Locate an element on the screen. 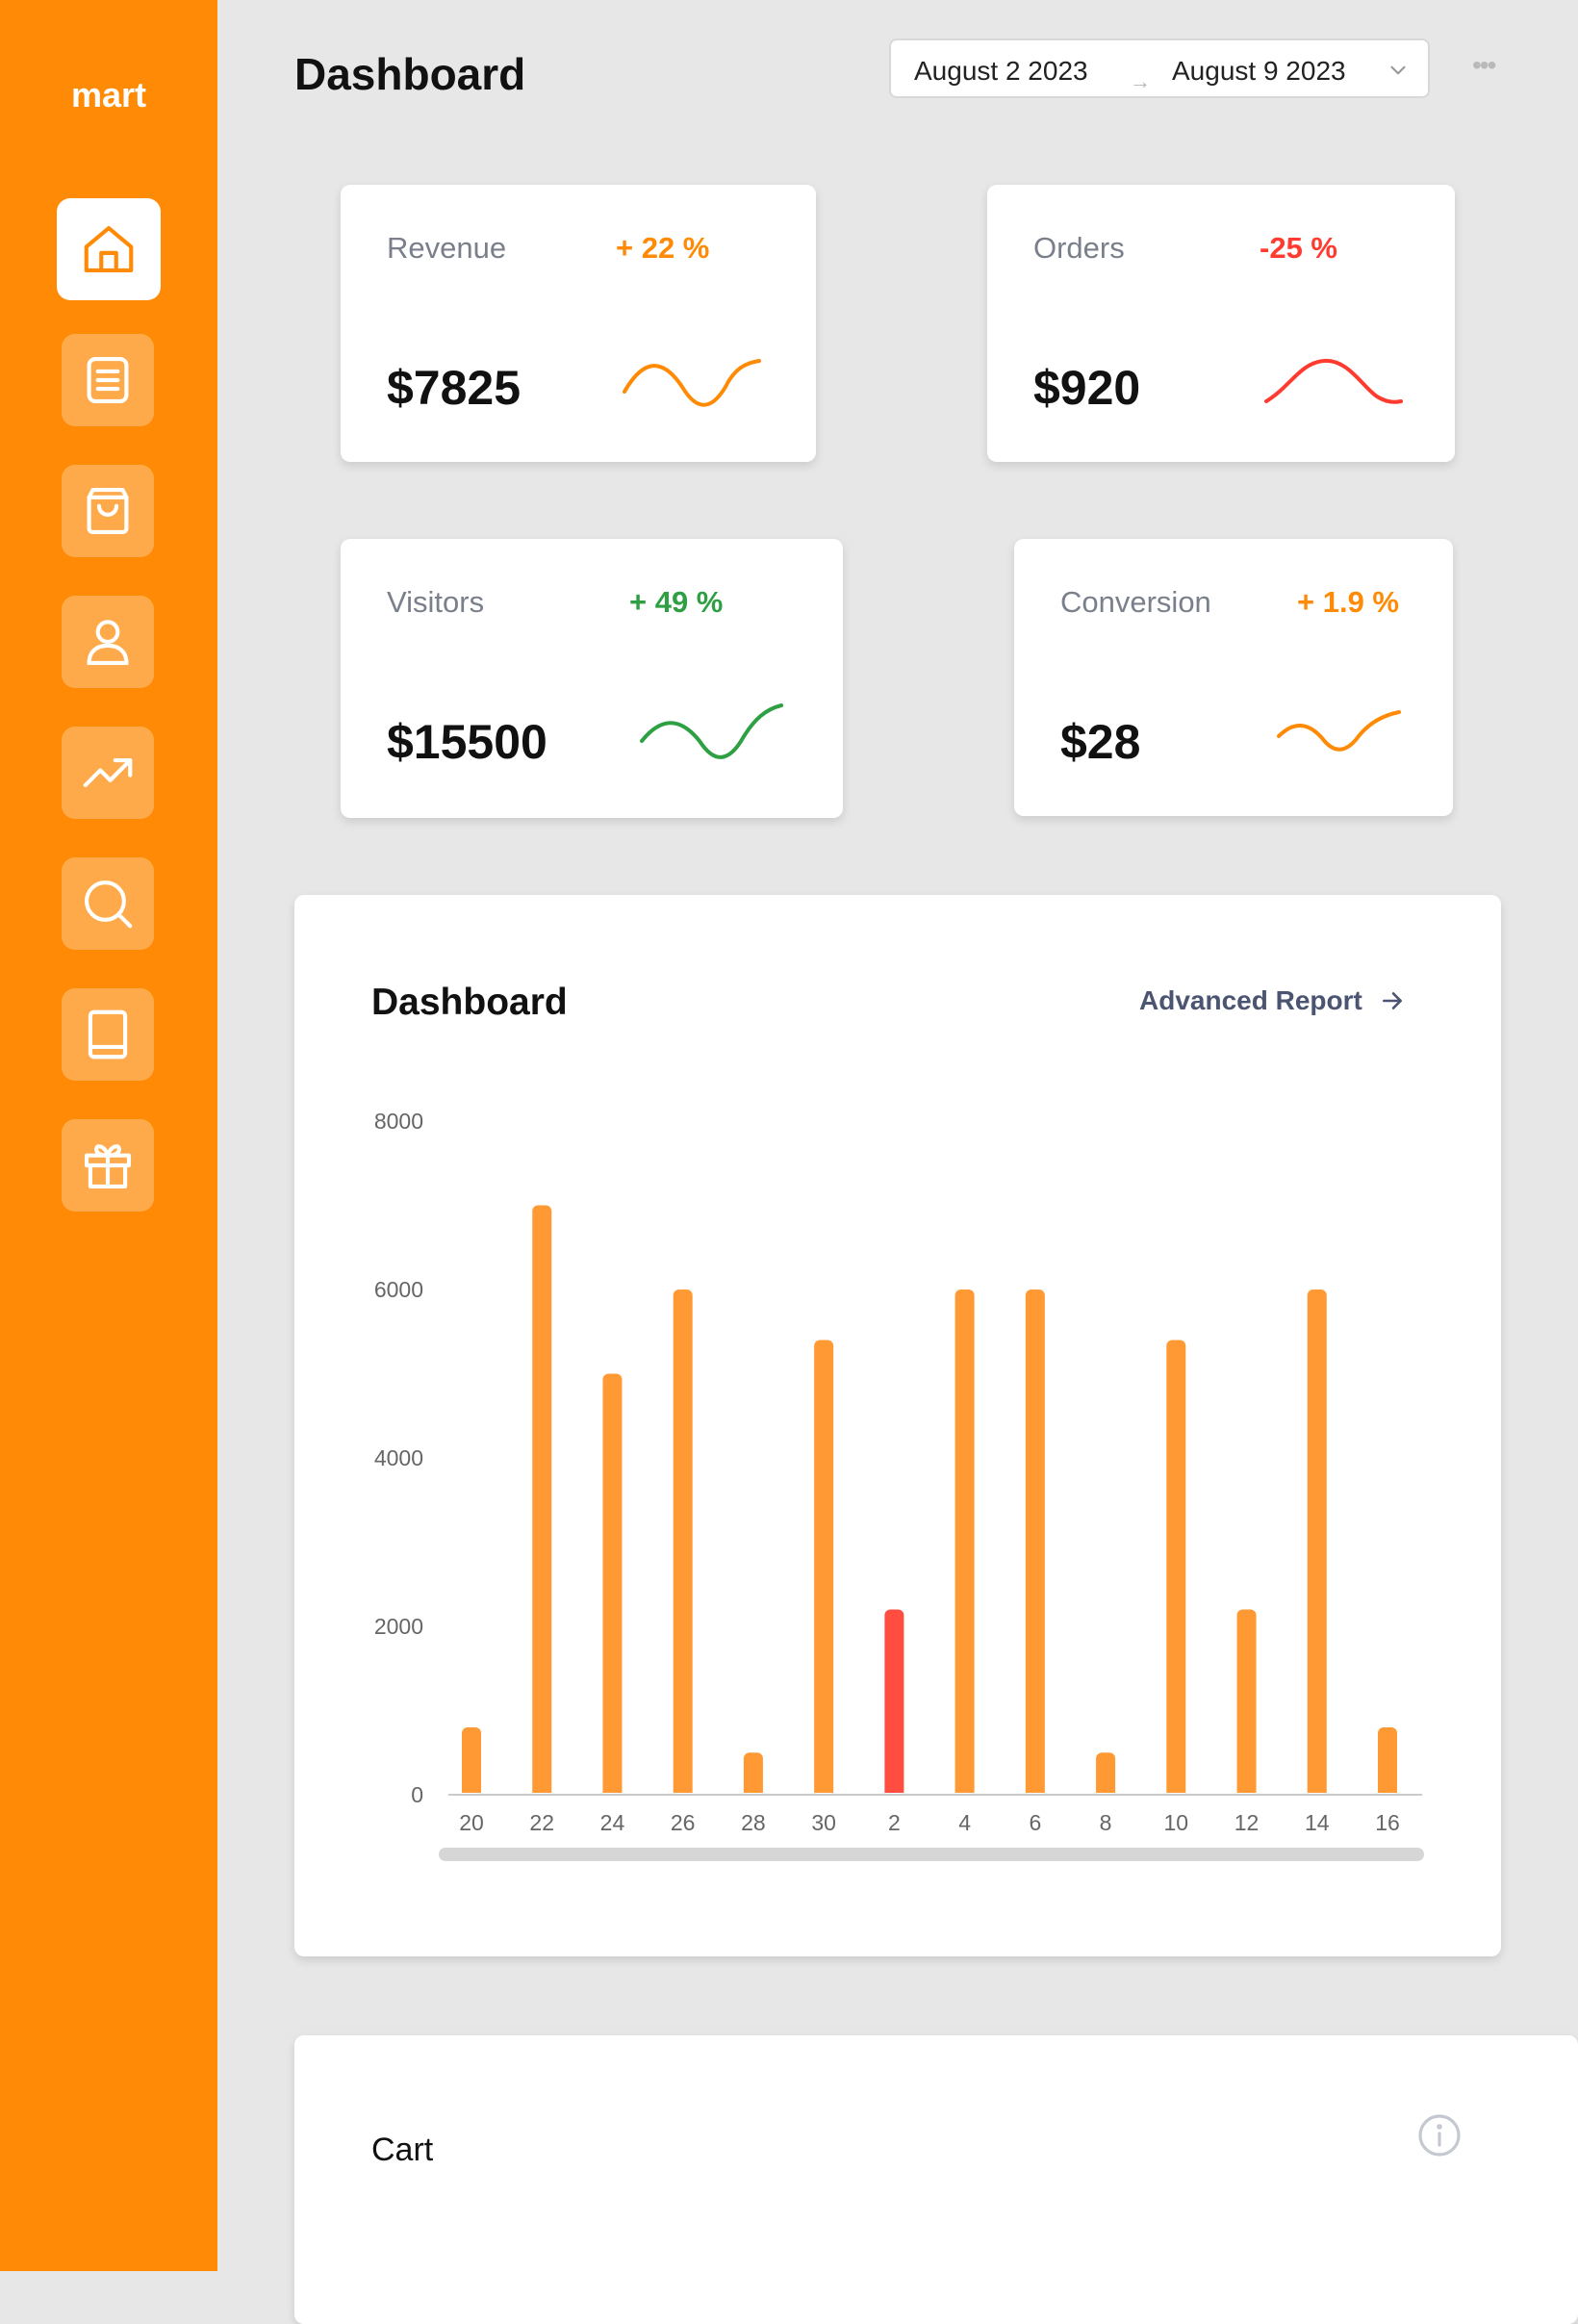 This screenshot has width=1578, height=2324. stat-card-visitors: Visitors + 49 % $15500 is located at coordinates (592, 678).